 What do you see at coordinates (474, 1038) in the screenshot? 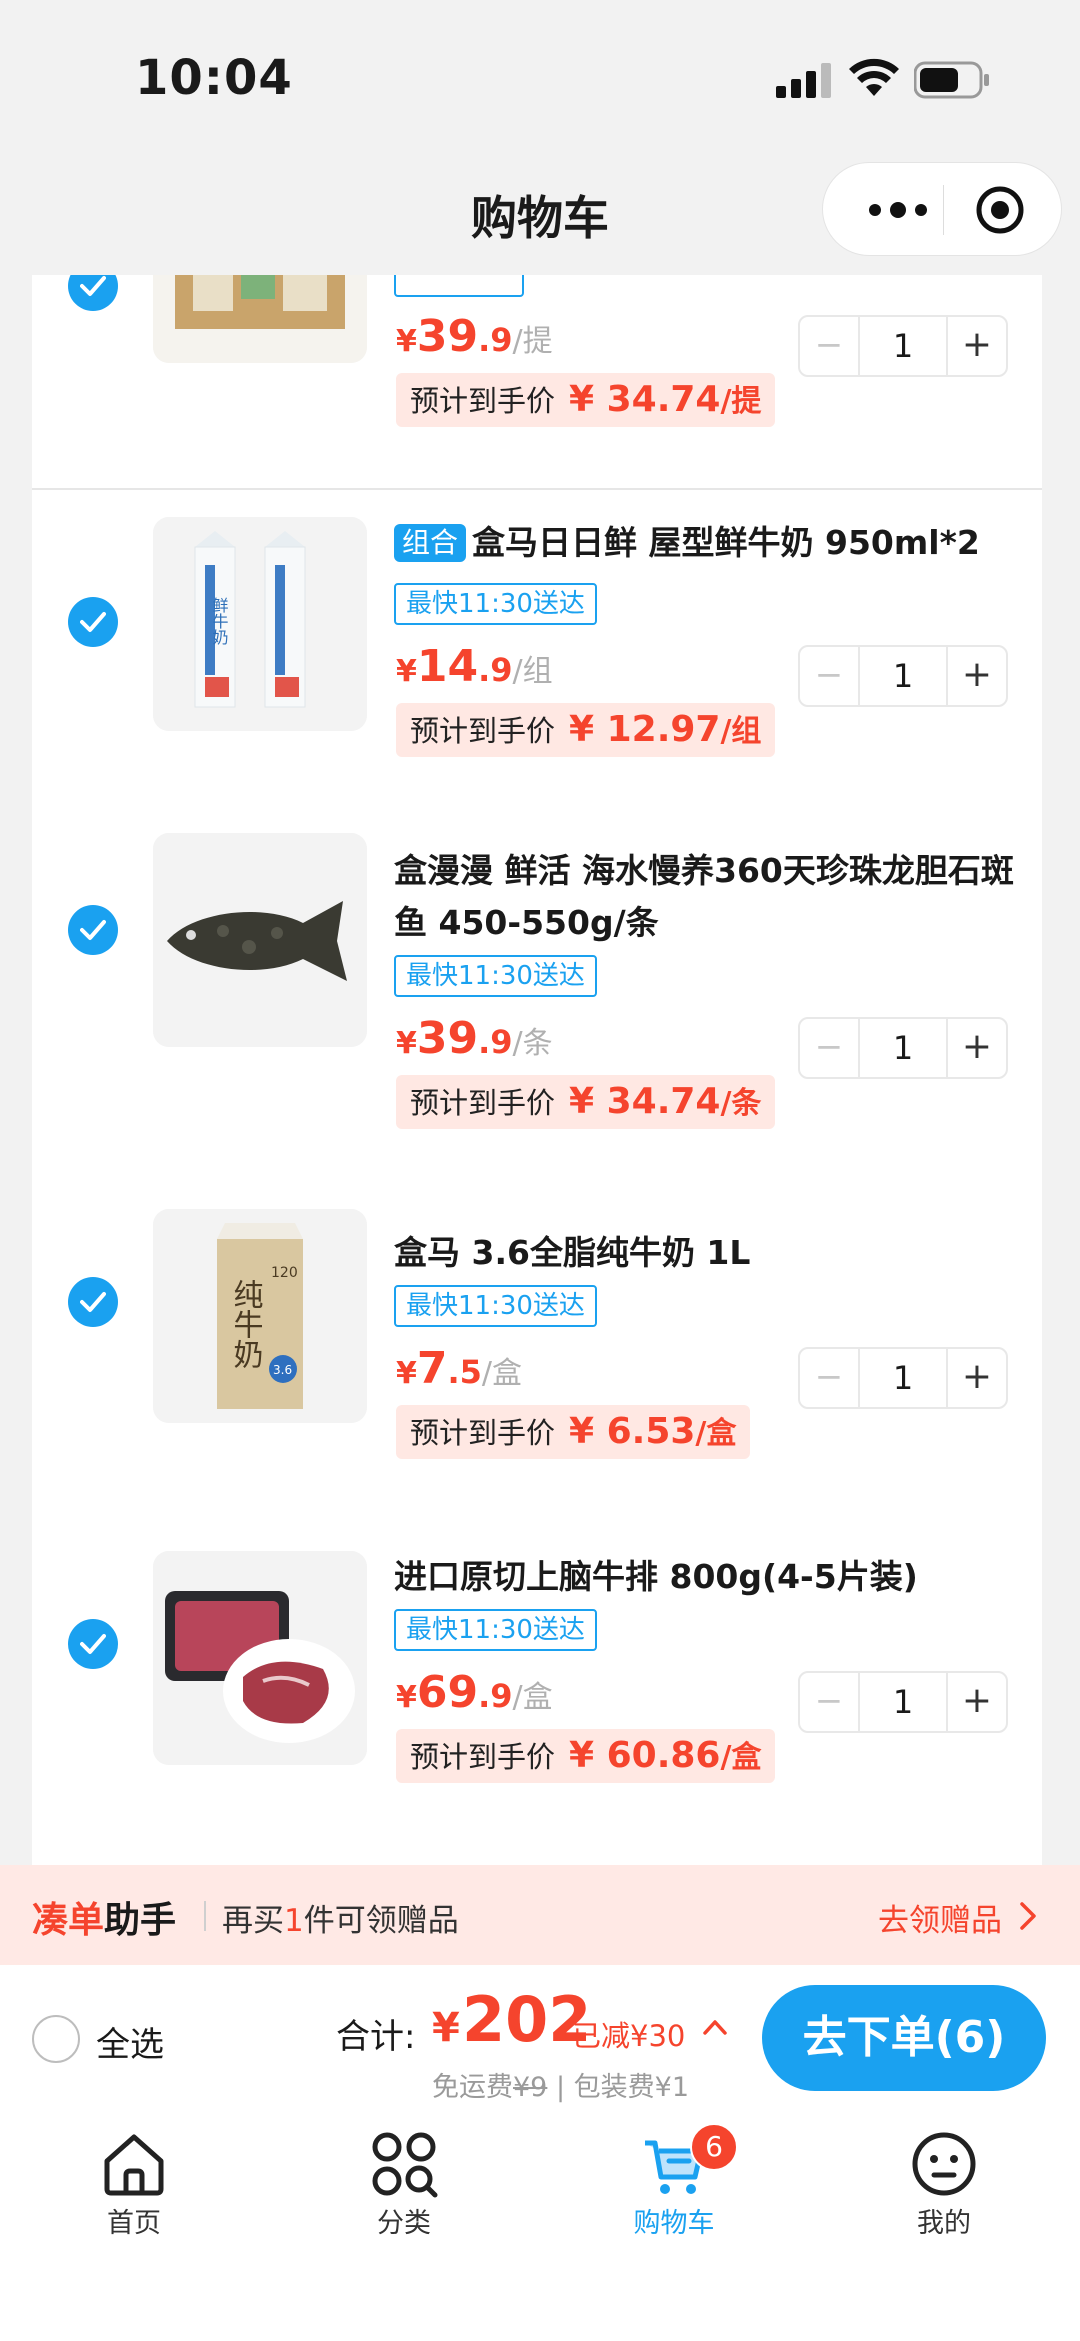
I see `item-price: ¥39.9/条` at bounding box center [474, 1038].